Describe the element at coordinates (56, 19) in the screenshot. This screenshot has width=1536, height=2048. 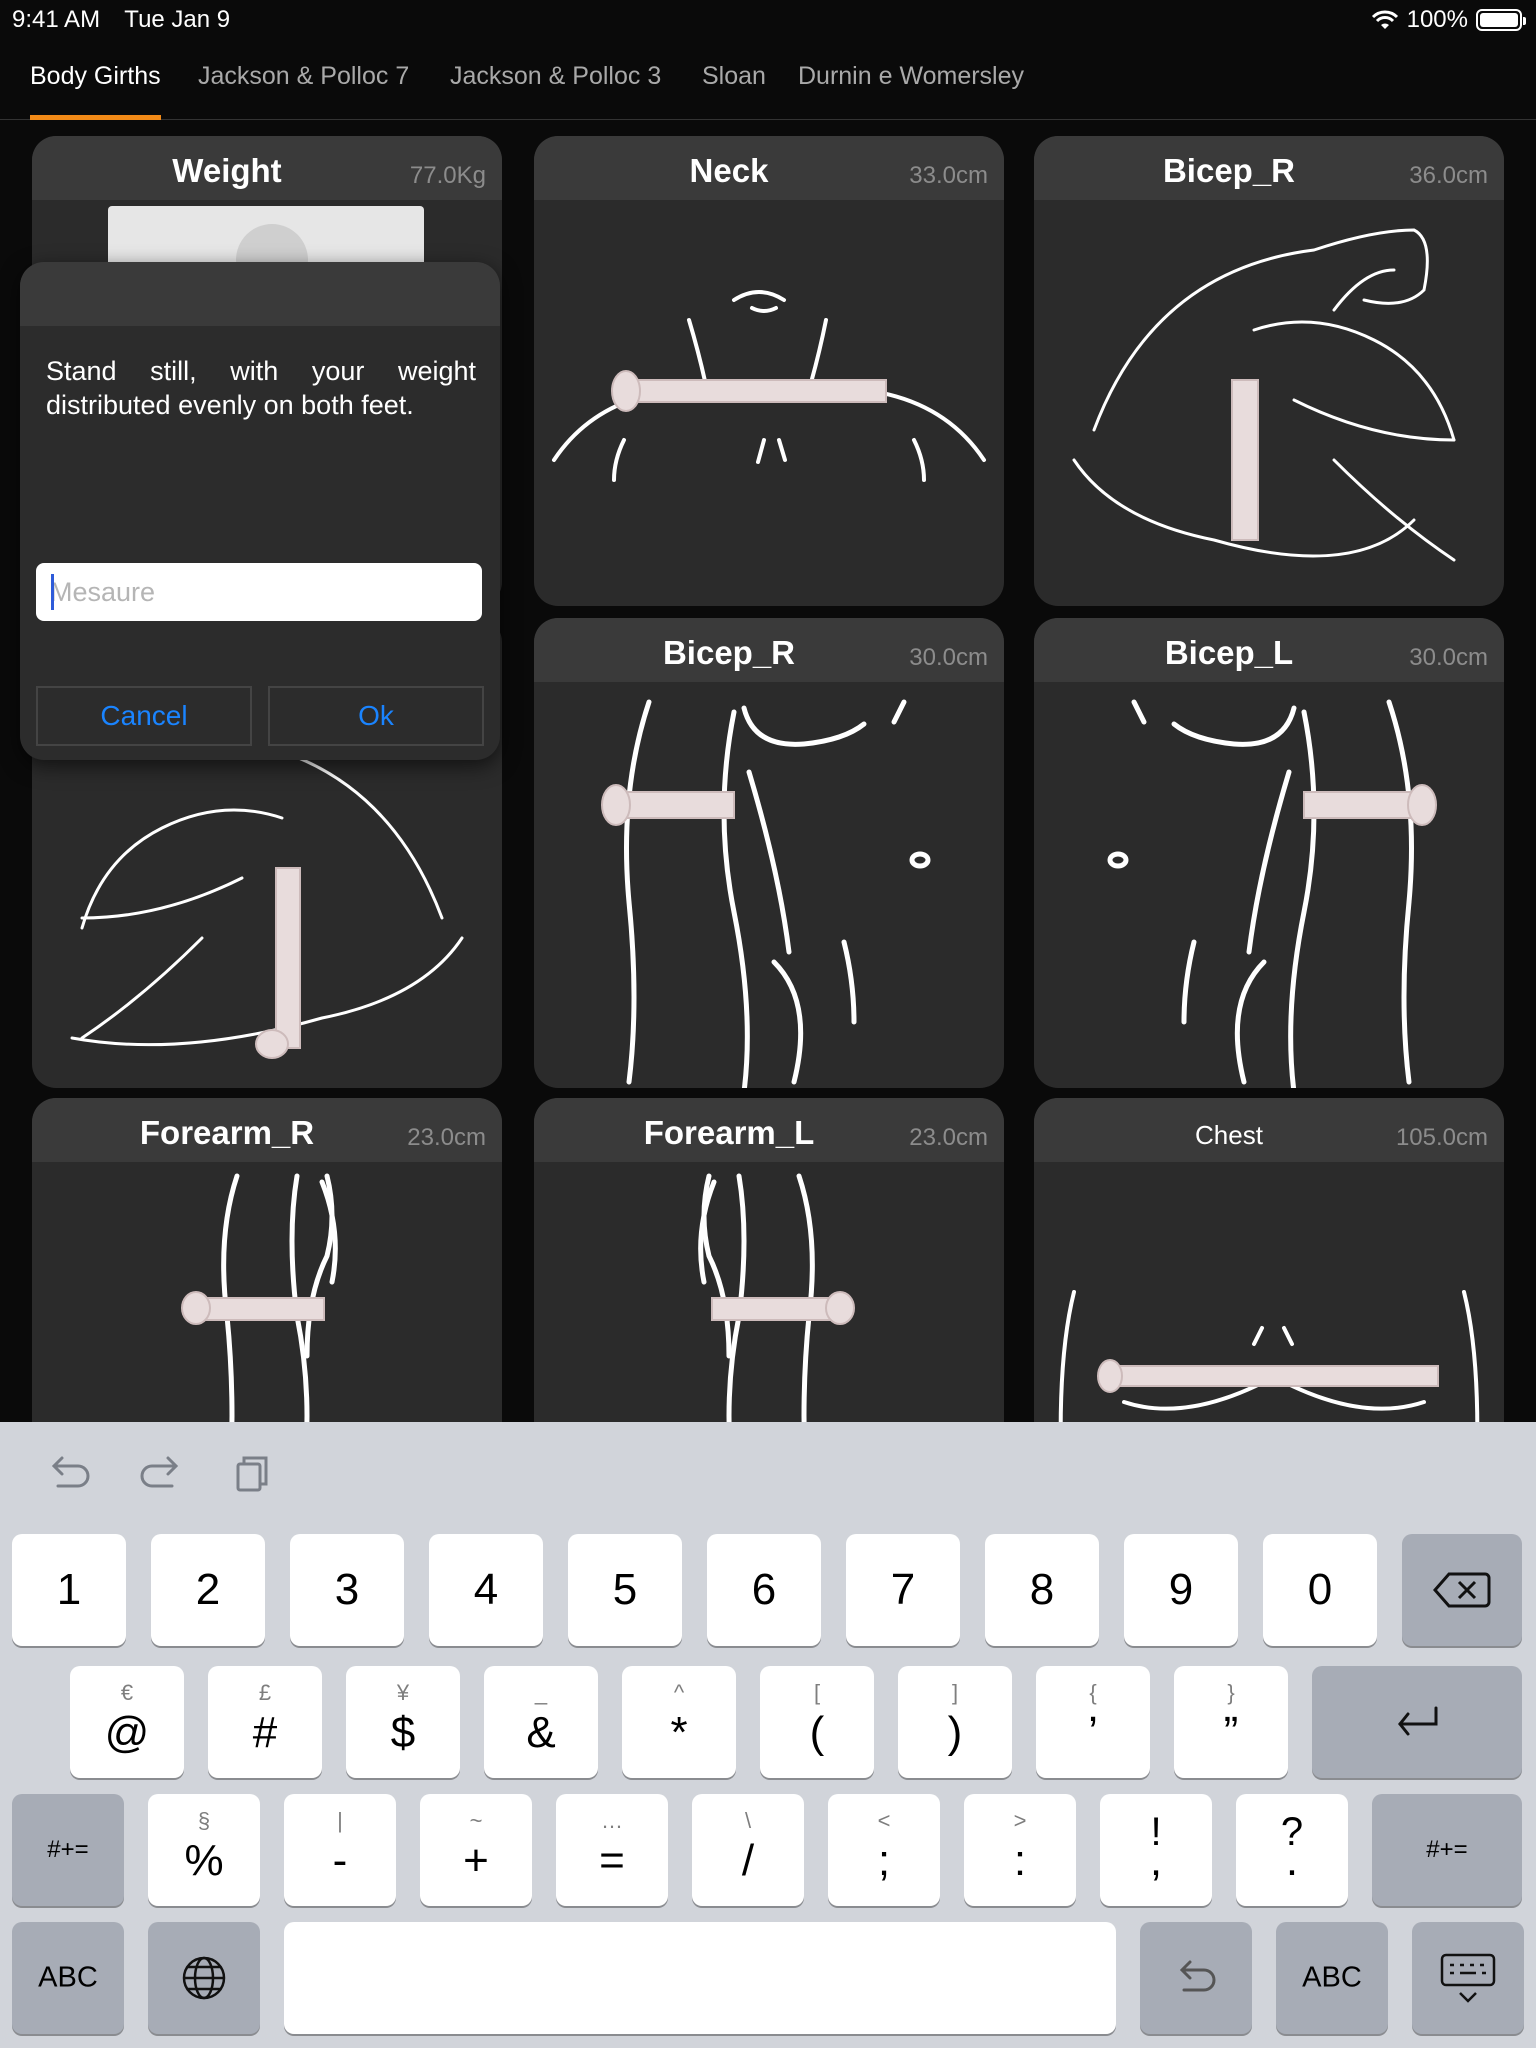
I see `status-time: 9:41 AM` at that location.